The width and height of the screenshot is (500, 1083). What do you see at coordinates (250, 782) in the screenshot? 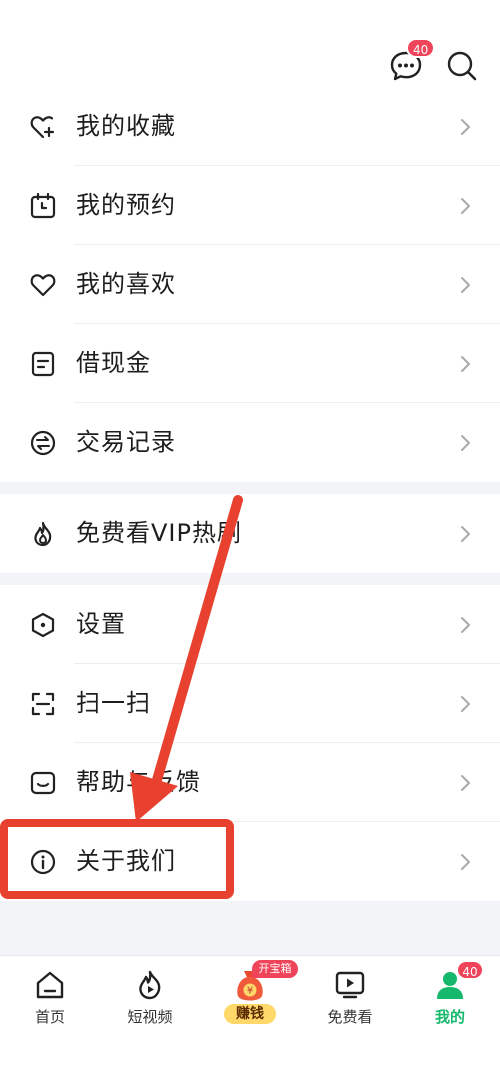
I see `menu-item-help-feedback: 帮助与反馈` at bounding box center [250, 782].